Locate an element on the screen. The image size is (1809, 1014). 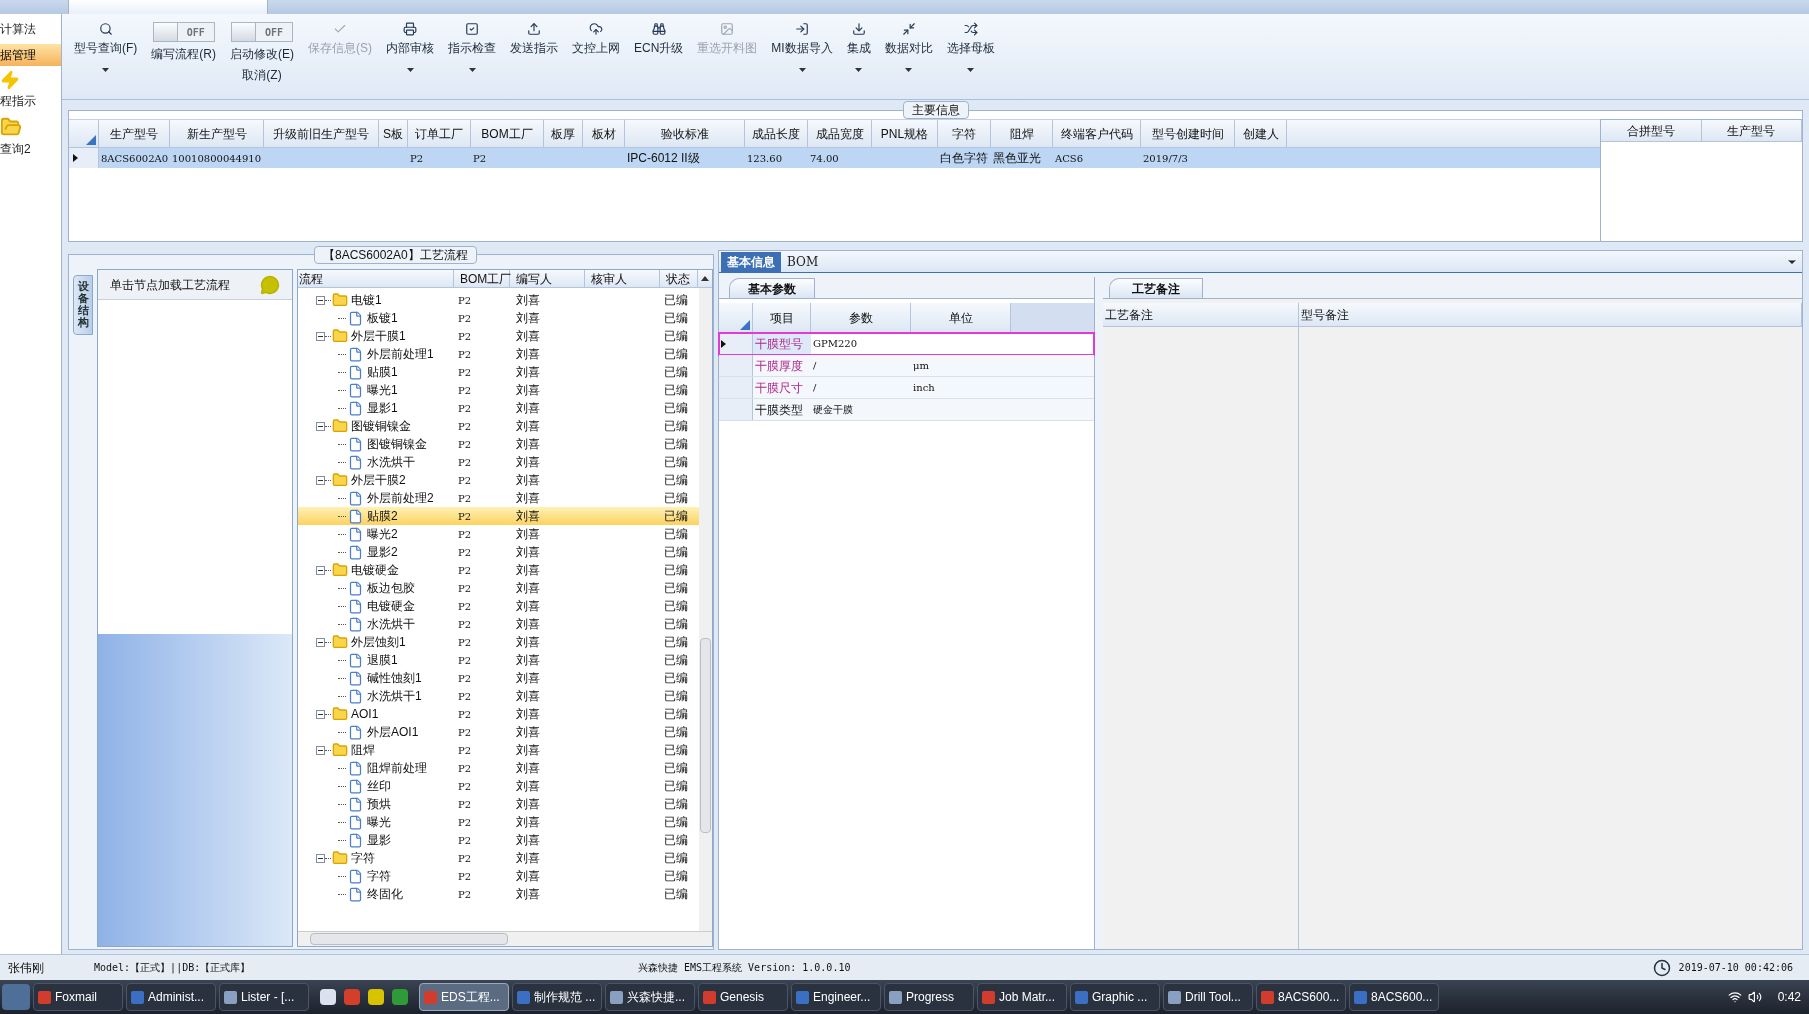
tab: BOM is located at coordinates (803, 262).